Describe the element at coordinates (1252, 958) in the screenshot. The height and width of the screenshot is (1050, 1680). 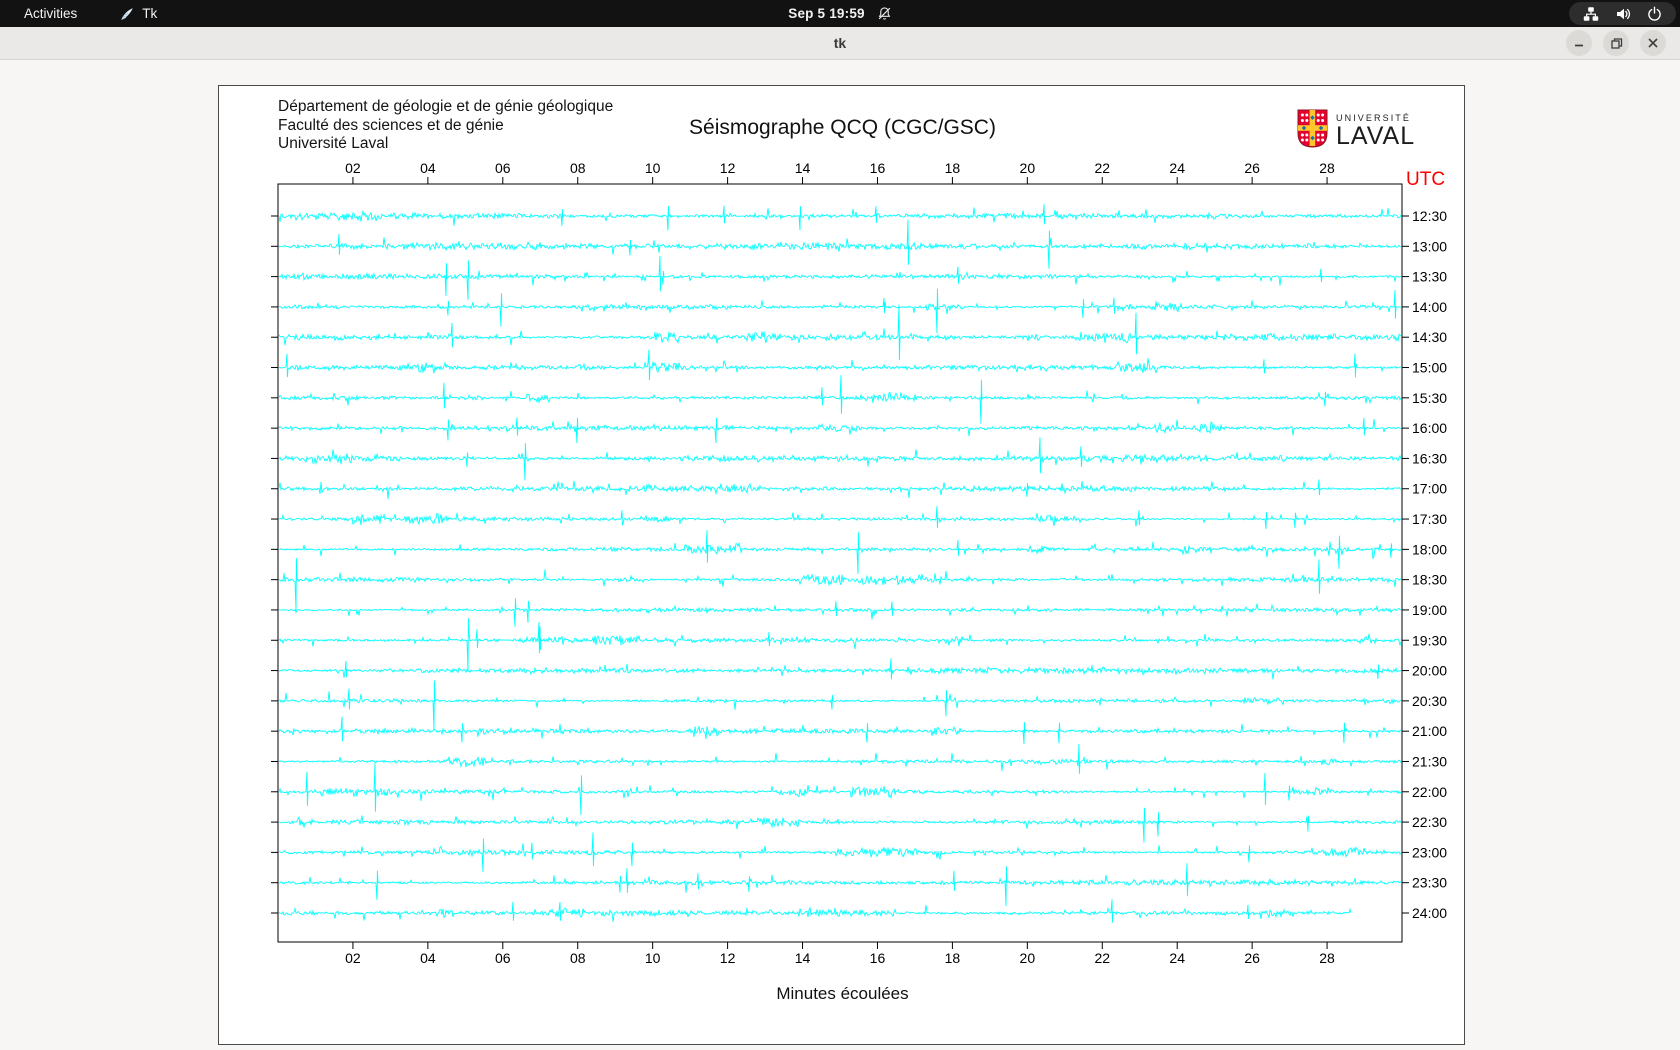
I see `x-tick-label-bottom: 26` at that location.